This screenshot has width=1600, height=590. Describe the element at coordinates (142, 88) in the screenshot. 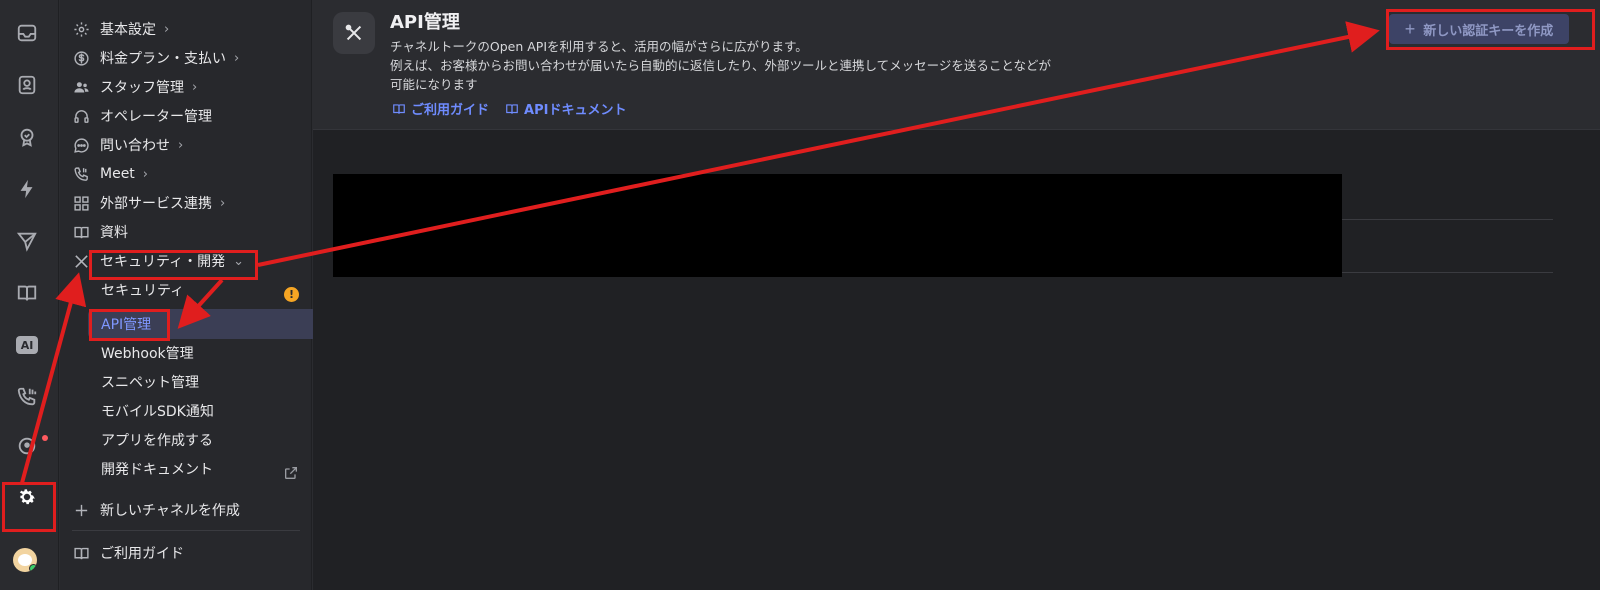

I see `nav-item-label: スタッフ管理` at that location.